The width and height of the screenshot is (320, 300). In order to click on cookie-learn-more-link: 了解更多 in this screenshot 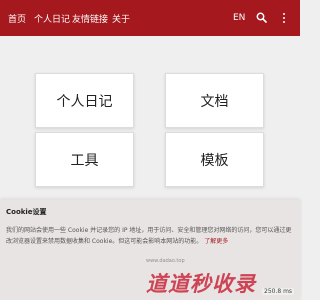, I will do `click(216, 241)`.